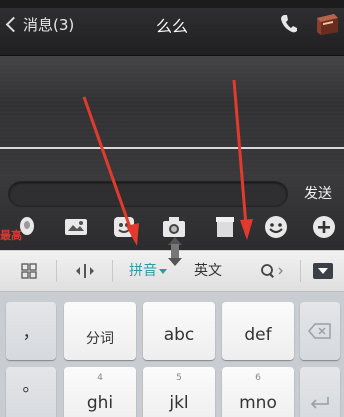 This screenshot has height=417, width=344. What do you see at coordinates (29, 271) in the screenshot?
I see `grid-icon` at bounding box center [29, 271].